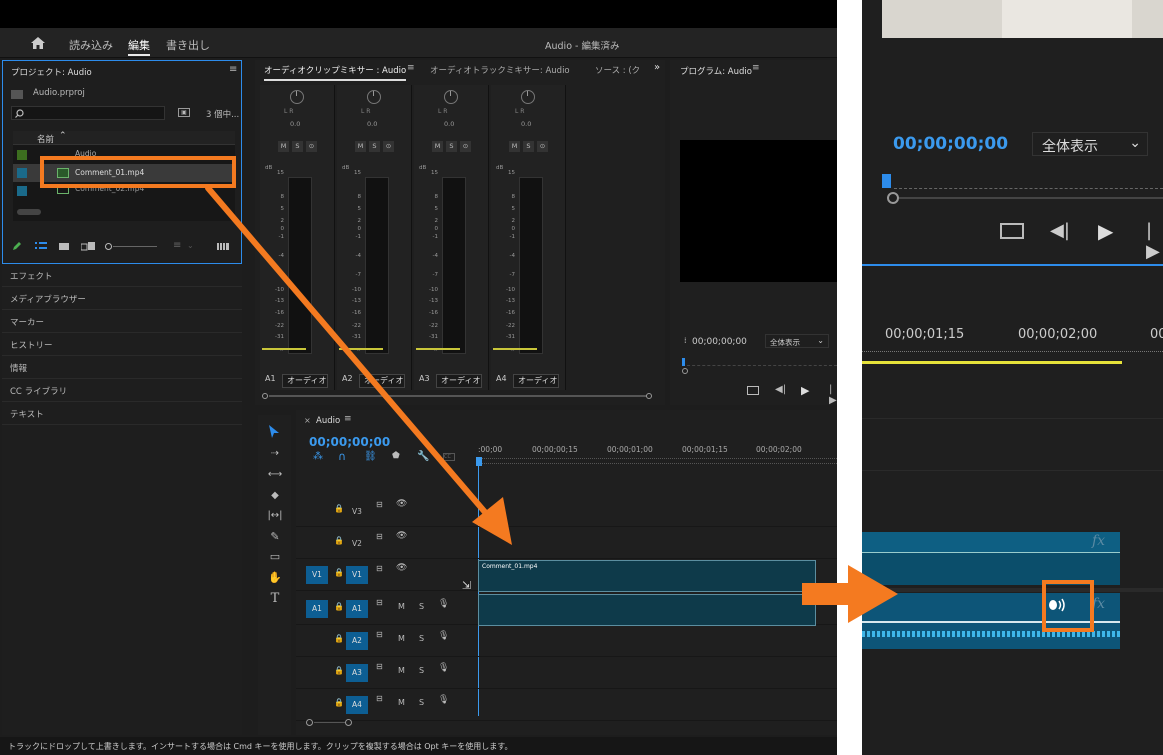 The height and width of the screenshot is (755, 1163). I want to click on right-arrow-head, so click(873, 594).